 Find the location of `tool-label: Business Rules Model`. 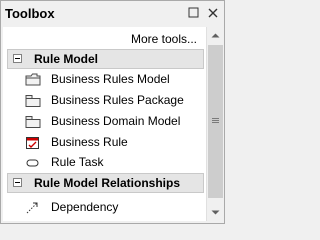

tool-label: Business Rules Model is located at coordinates (110, 79).